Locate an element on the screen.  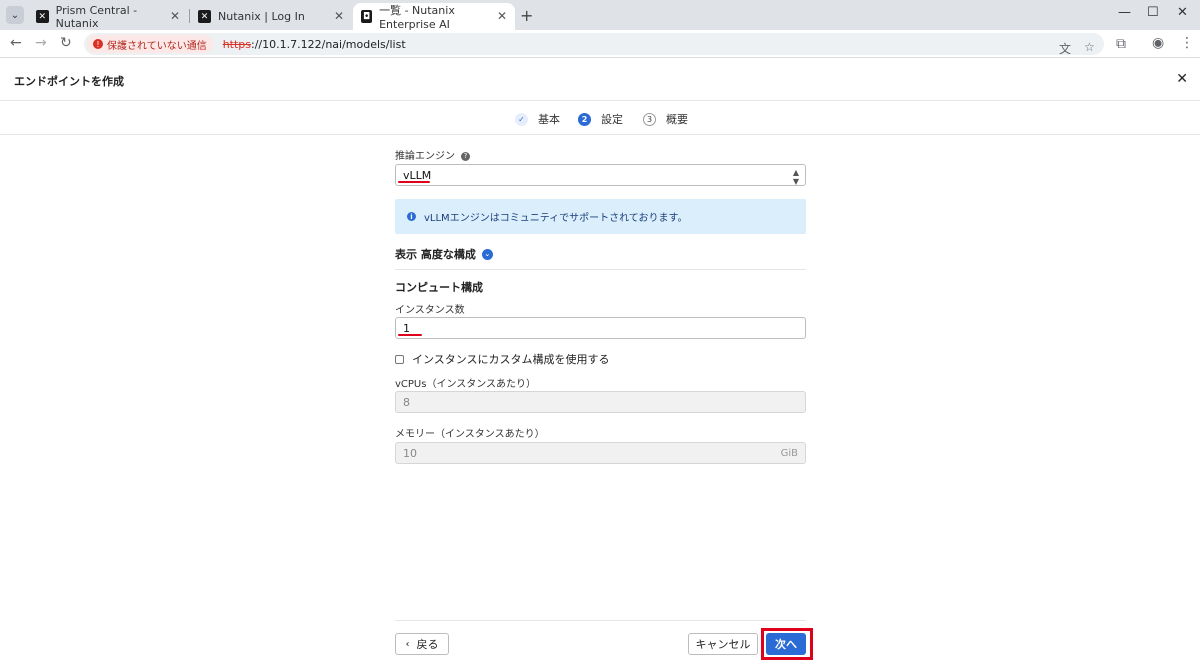
engine-label: 推論エンジン? is located at coordinates (432, 154).